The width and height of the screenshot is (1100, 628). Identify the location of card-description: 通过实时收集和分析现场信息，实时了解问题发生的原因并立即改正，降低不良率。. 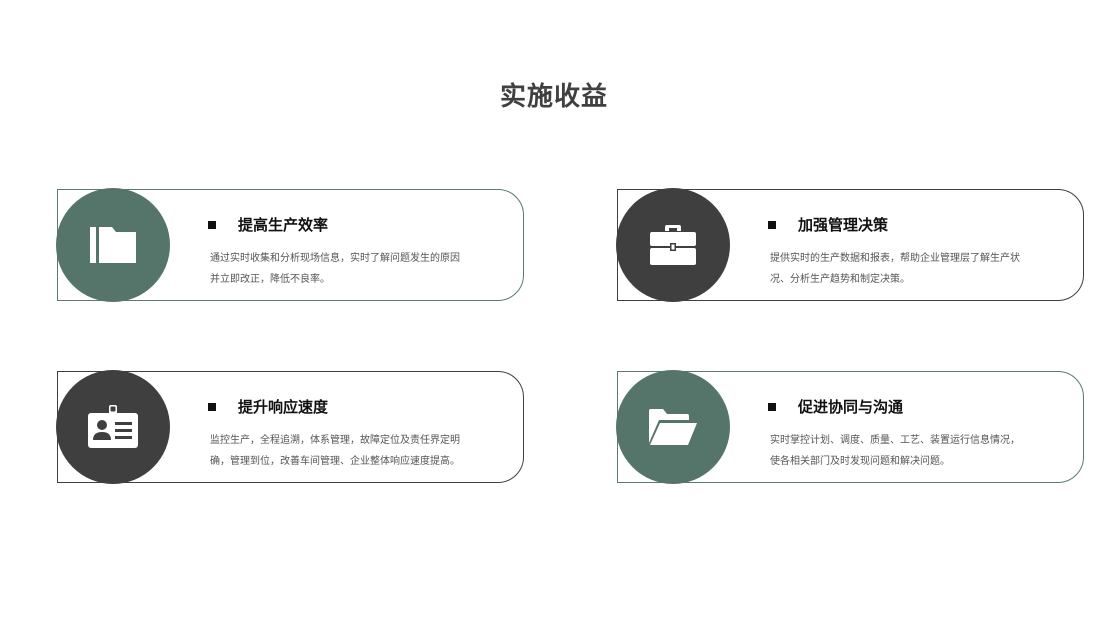
(335, 269).